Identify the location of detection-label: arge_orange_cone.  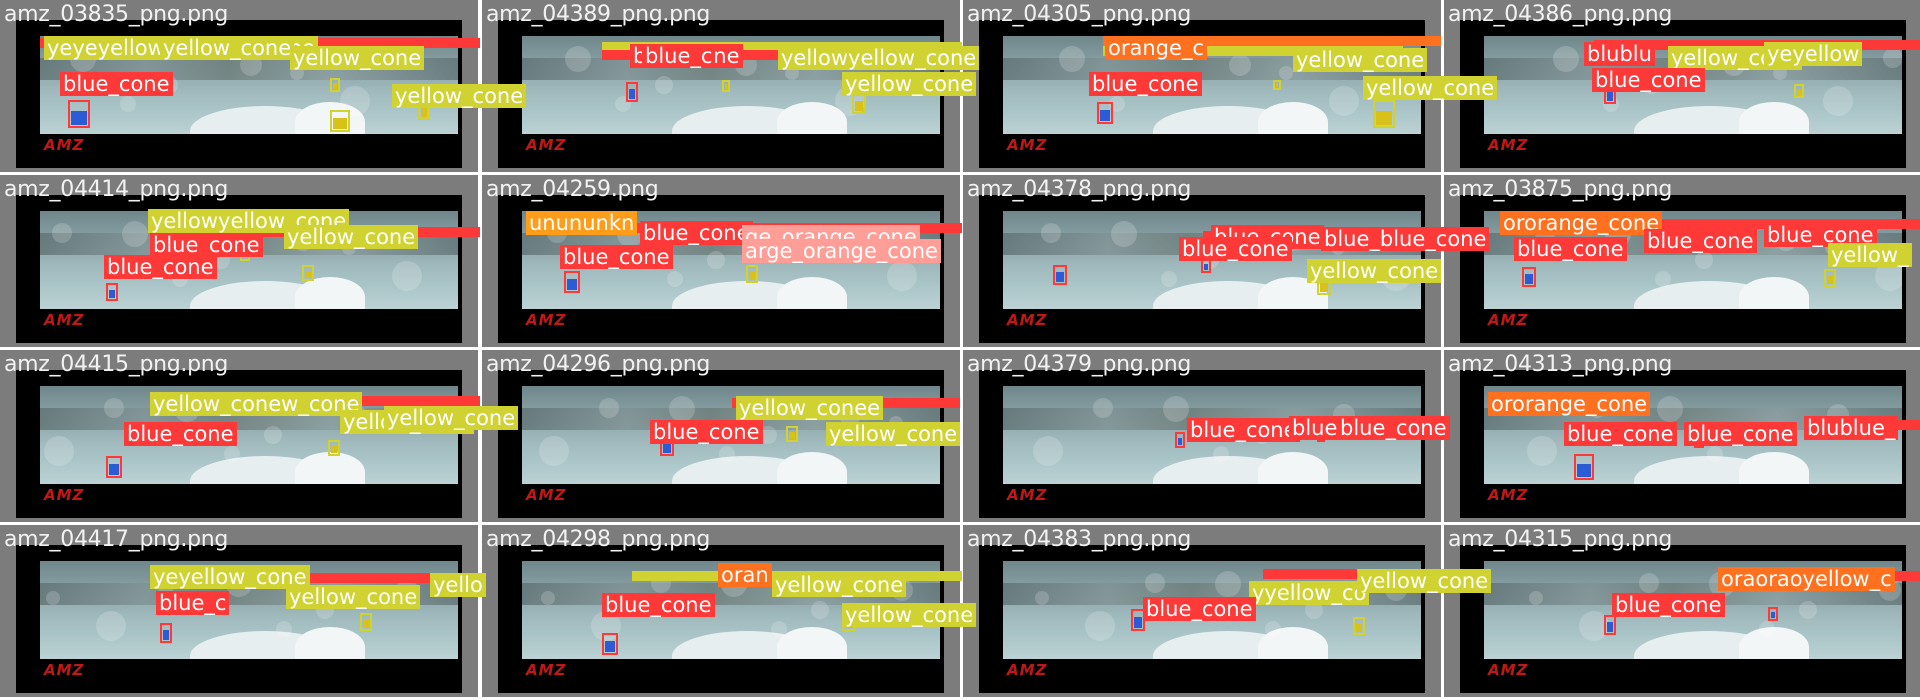
(841, 251).